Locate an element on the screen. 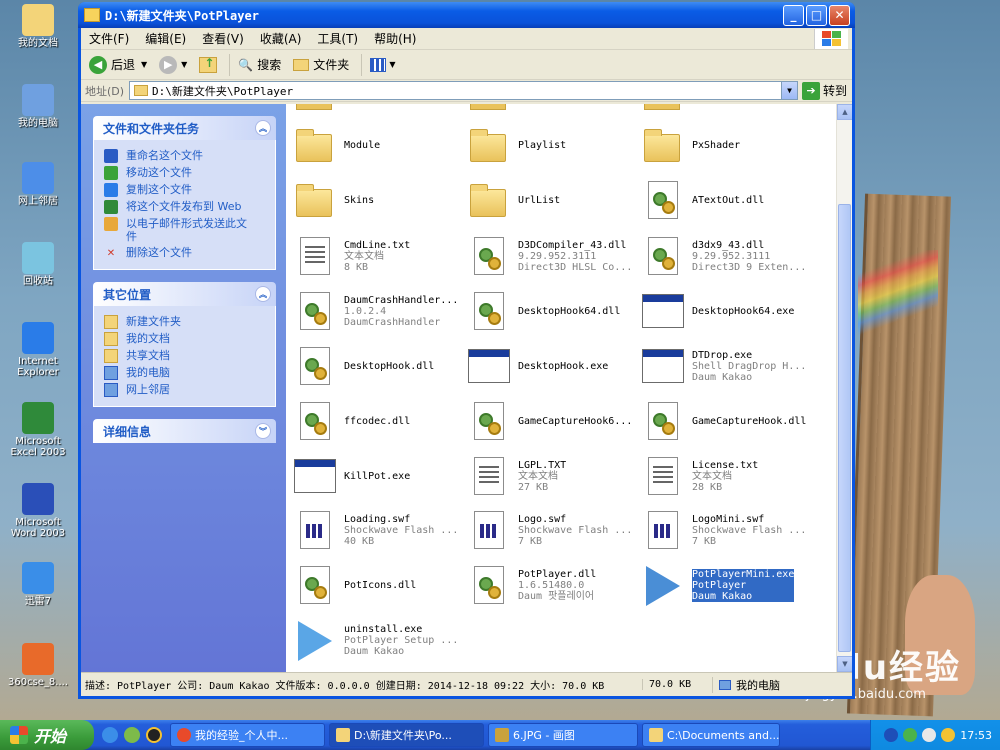 This screenshot has height=750, width=1000. file-meta: KillPot.exe is located at coordinates (377, 476).